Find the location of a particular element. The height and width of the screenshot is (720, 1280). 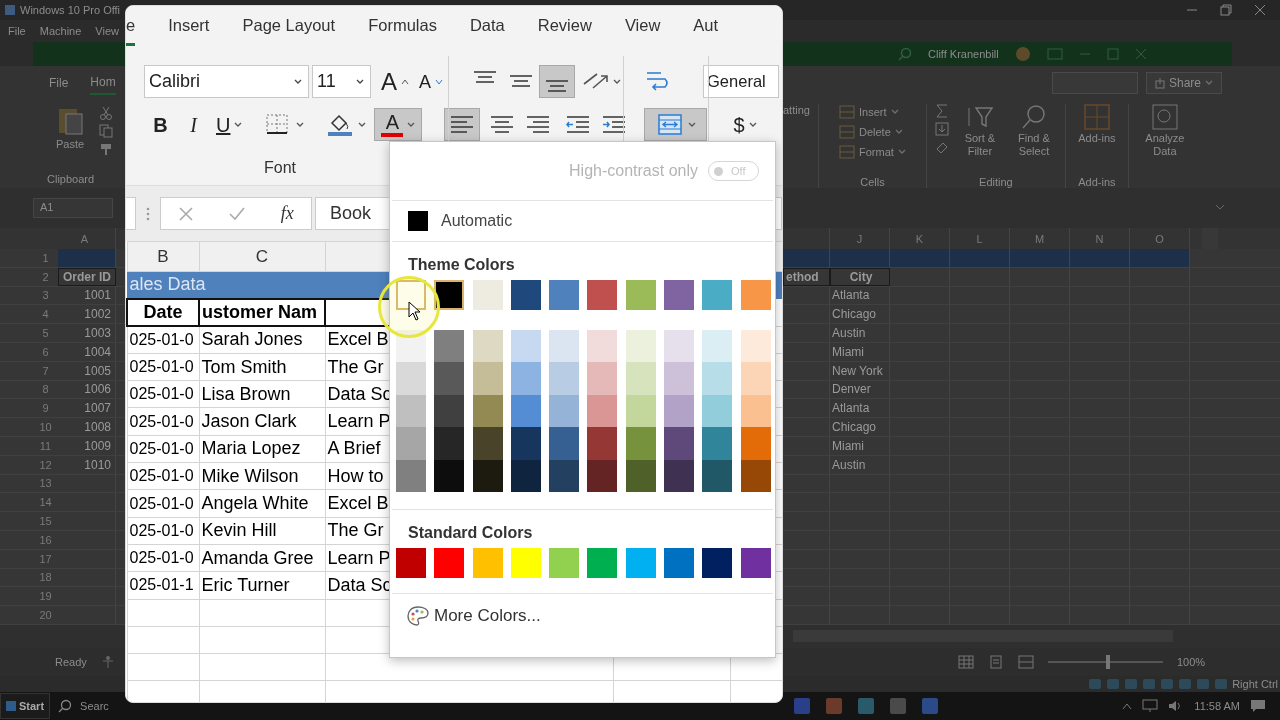

scissors-icon is located at coordinates (106, 113).